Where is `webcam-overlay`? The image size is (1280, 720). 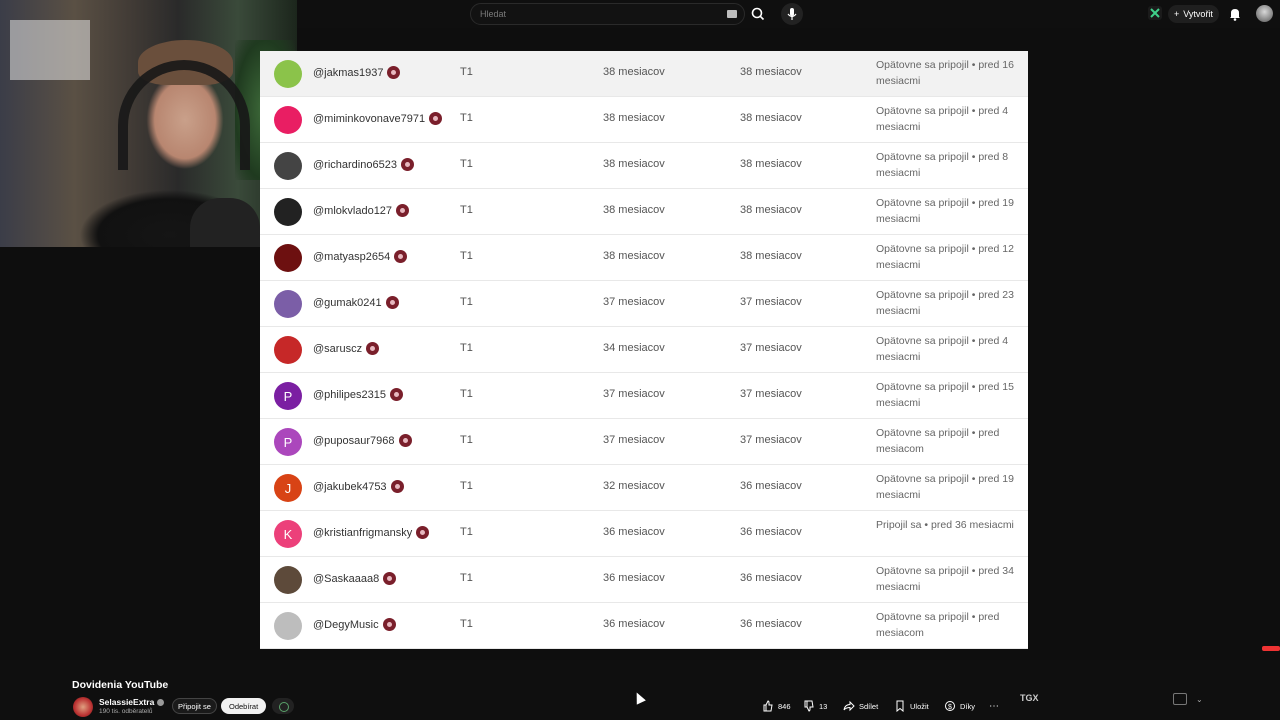
webcam-overlay is located at coordinates (148, 123).